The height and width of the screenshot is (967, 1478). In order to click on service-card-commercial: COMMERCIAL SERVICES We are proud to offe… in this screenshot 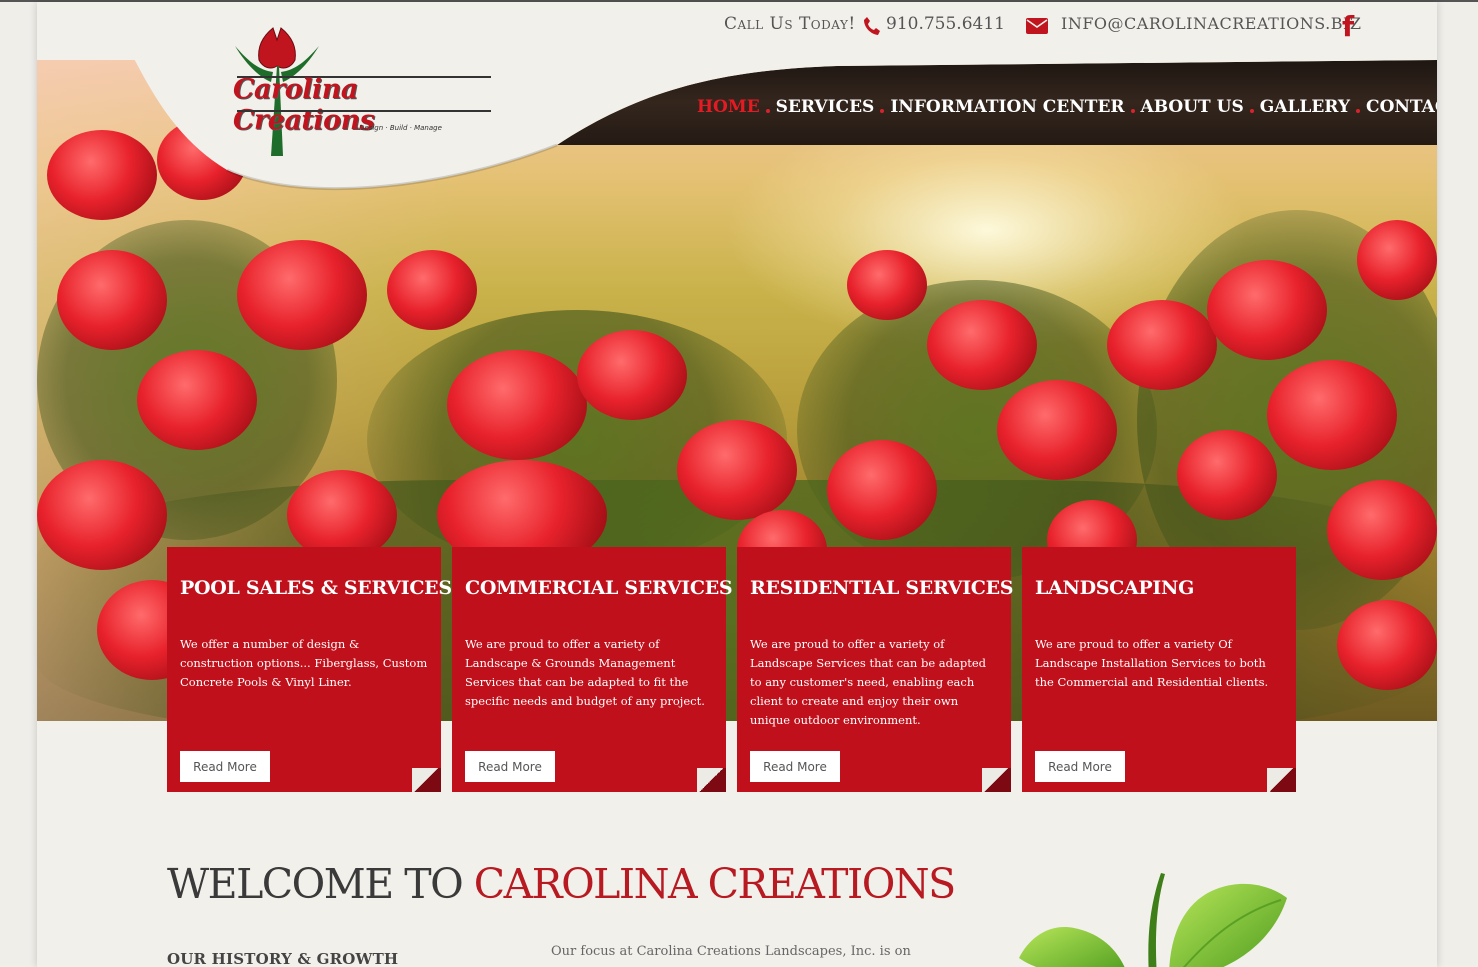, I will do `click(592, 669)`.